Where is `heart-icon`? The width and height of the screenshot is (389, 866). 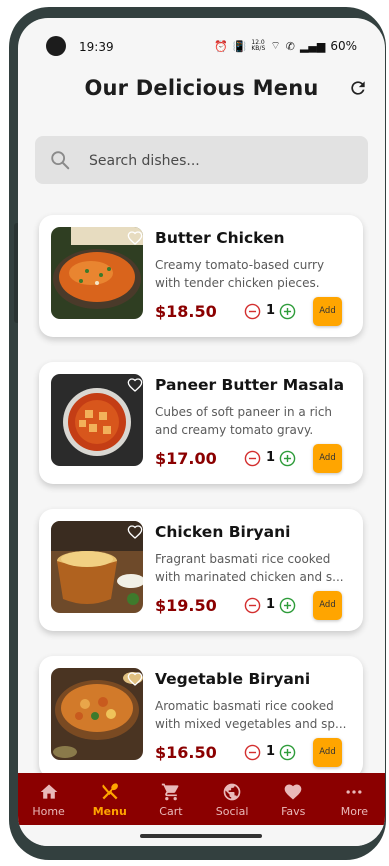
heart-icon is located at coordinates (293, 792).